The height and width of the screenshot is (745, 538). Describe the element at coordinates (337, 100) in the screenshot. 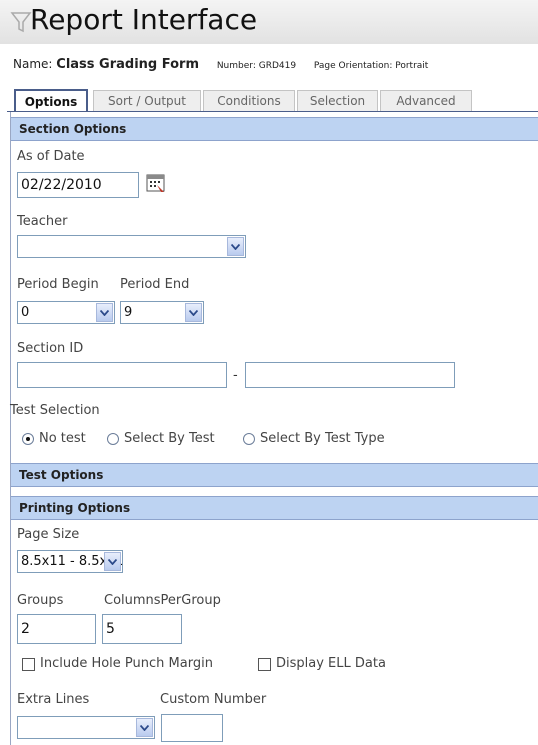

I see `tab-selection: Selection` at that location.